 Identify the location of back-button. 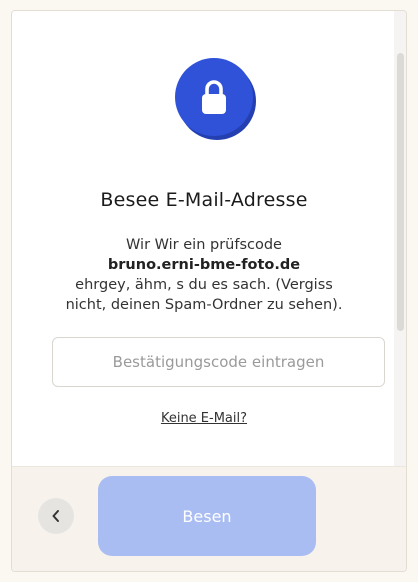
(56, 516).